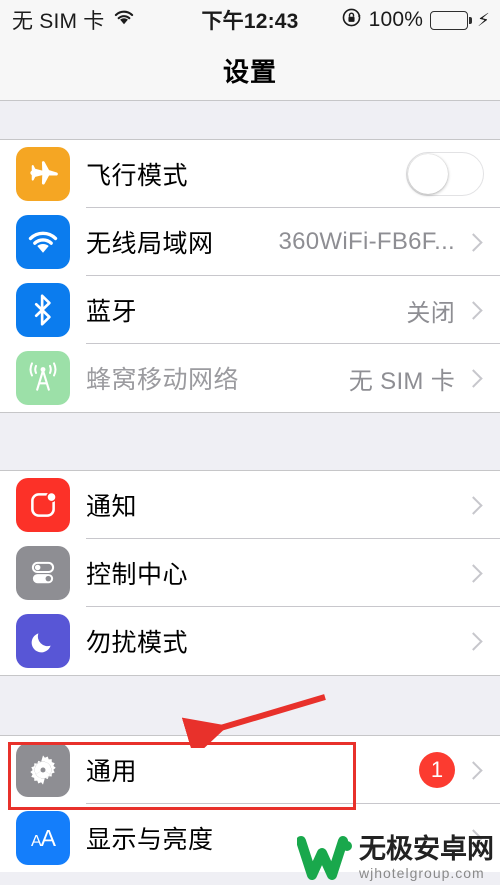 This screenshot has height=885, width=500. I want to click on settings-row-label: 通用, so click(112, 772).